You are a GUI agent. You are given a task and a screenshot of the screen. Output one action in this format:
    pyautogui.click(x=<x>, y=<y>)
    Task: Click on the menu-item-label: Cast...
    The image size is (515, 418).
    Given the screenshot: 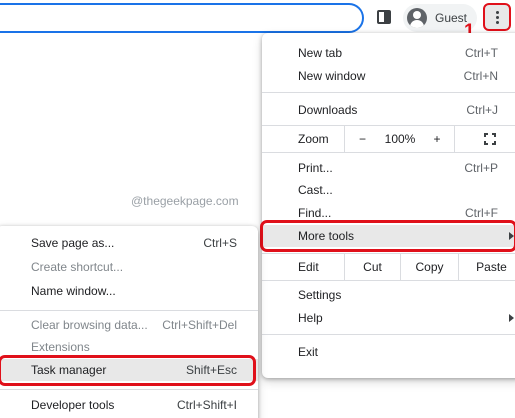 What is the action you would take?
    pyautogui.click(x=315, y=190)
    